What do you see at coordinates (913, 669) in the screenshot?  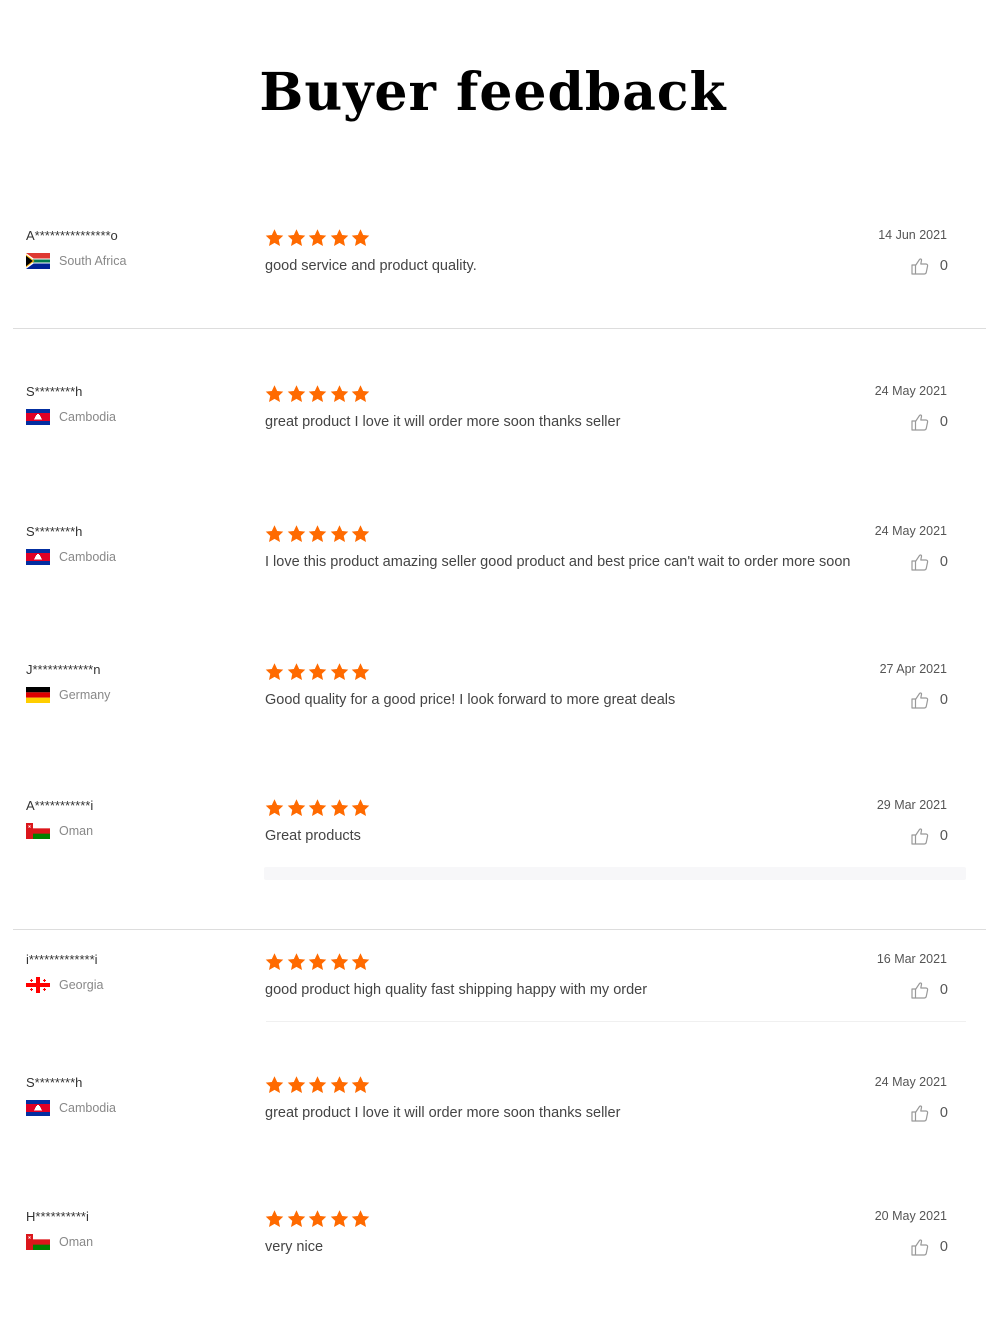 I see `review-date: 27 Apr 2021` at bounding box center [913, 669].